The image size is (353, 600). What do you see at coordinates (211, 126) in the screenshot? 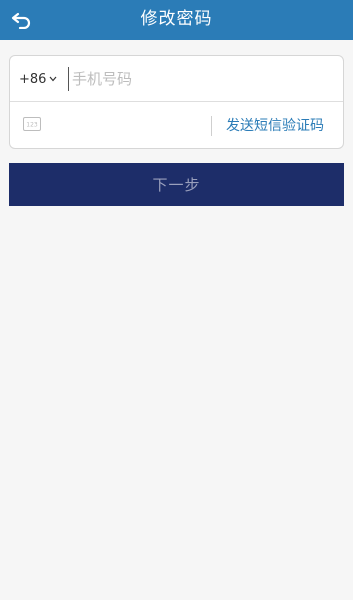
I see `vertical-divider` at bounding box center [211, 126].